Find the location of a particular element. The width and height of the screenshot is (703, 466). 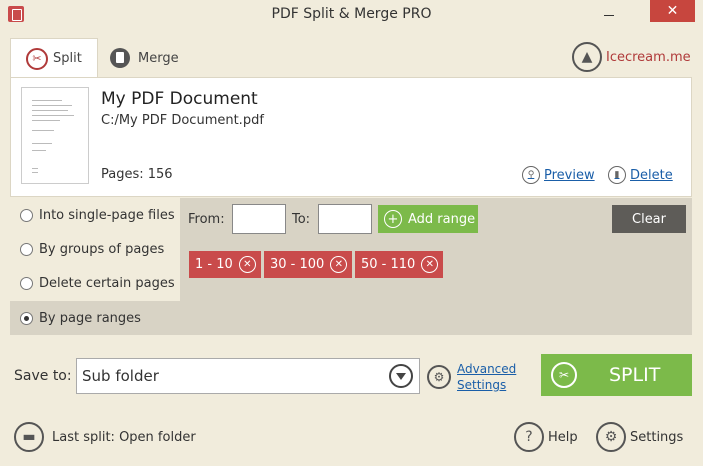

range-chip: 1 - 10 ✕ is located at coordinates (225, 264).